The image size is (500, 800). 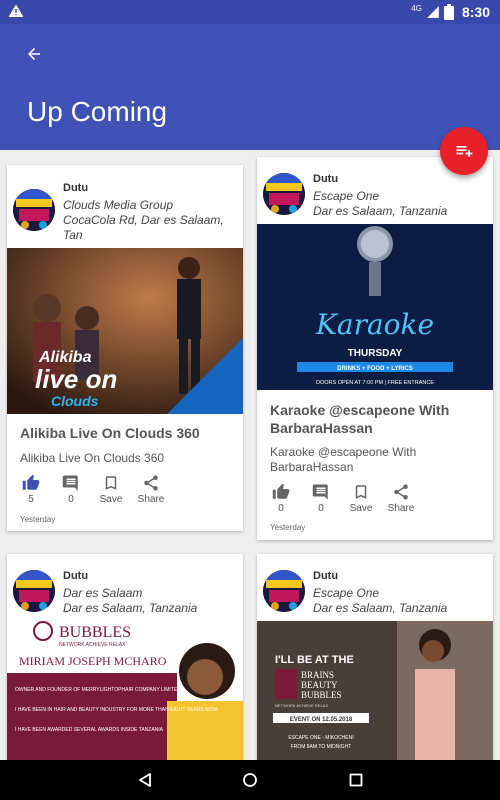 I want to click on image-line3: Clouds, so click(x=75, y=401).